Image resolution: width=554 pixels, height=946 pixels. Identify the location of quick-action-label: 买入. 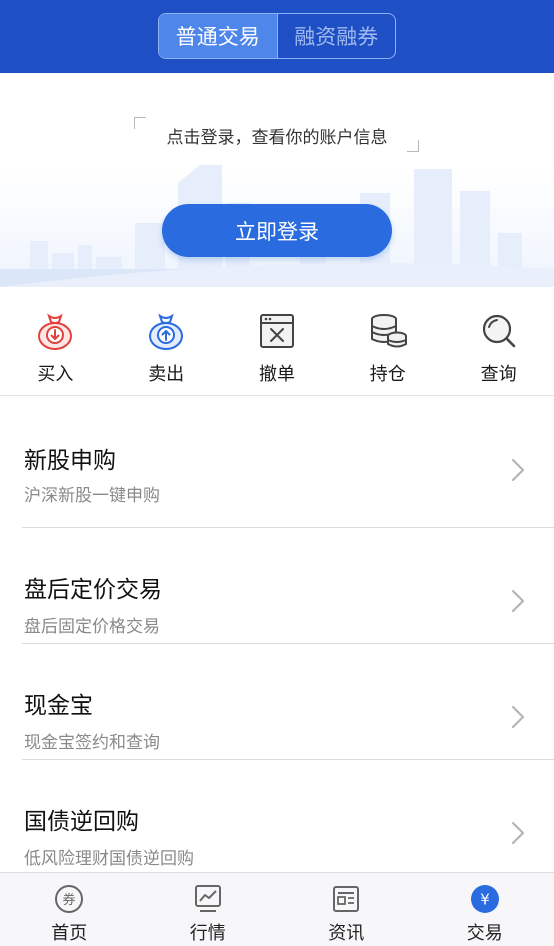
(55, 374).